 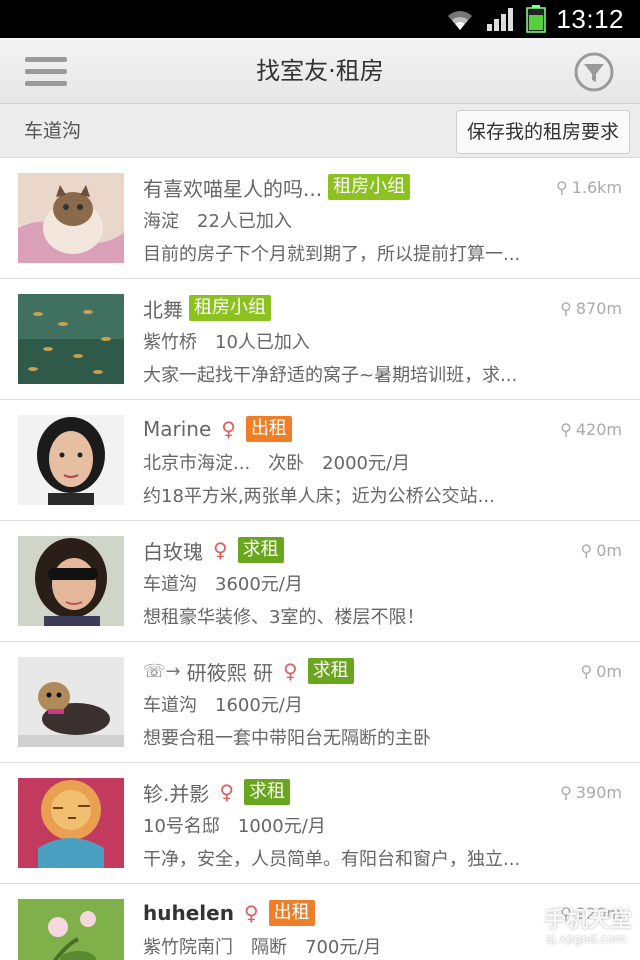 I want to click on distance: ⚲ 1.6km, so click(x=588, y=187).